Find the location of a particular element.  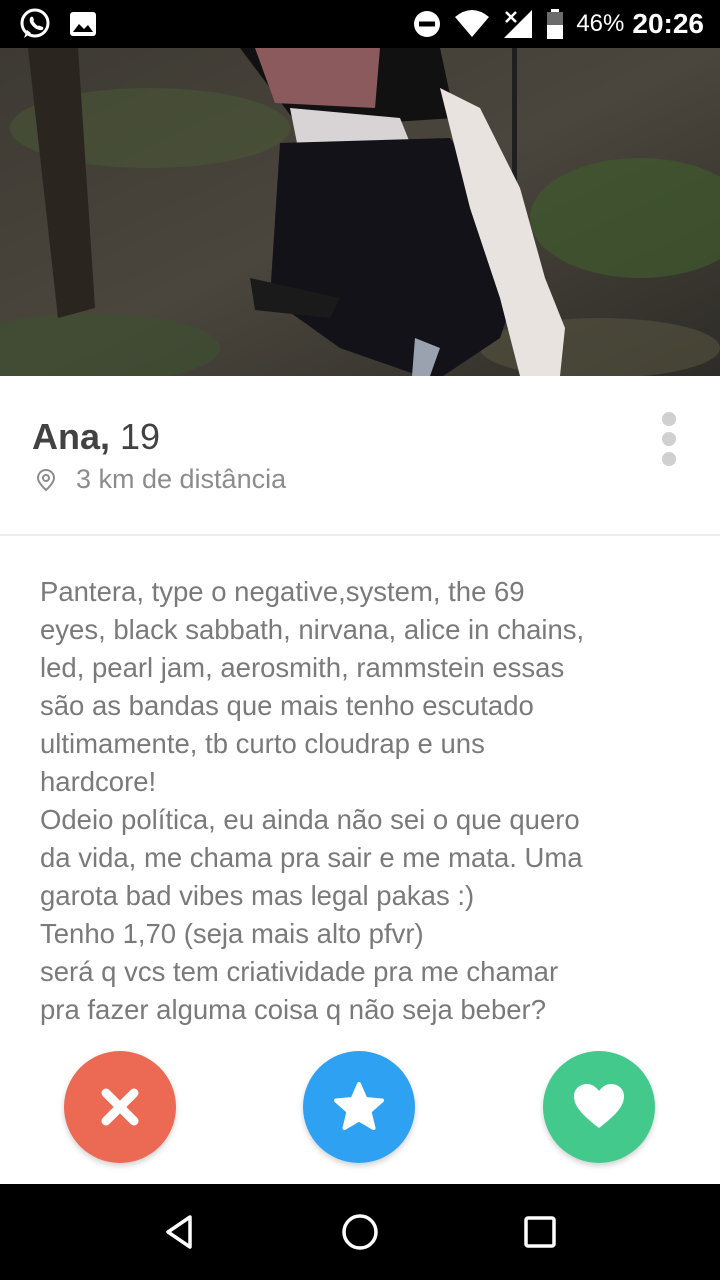

image-icon is located at coordinates (83, 24).